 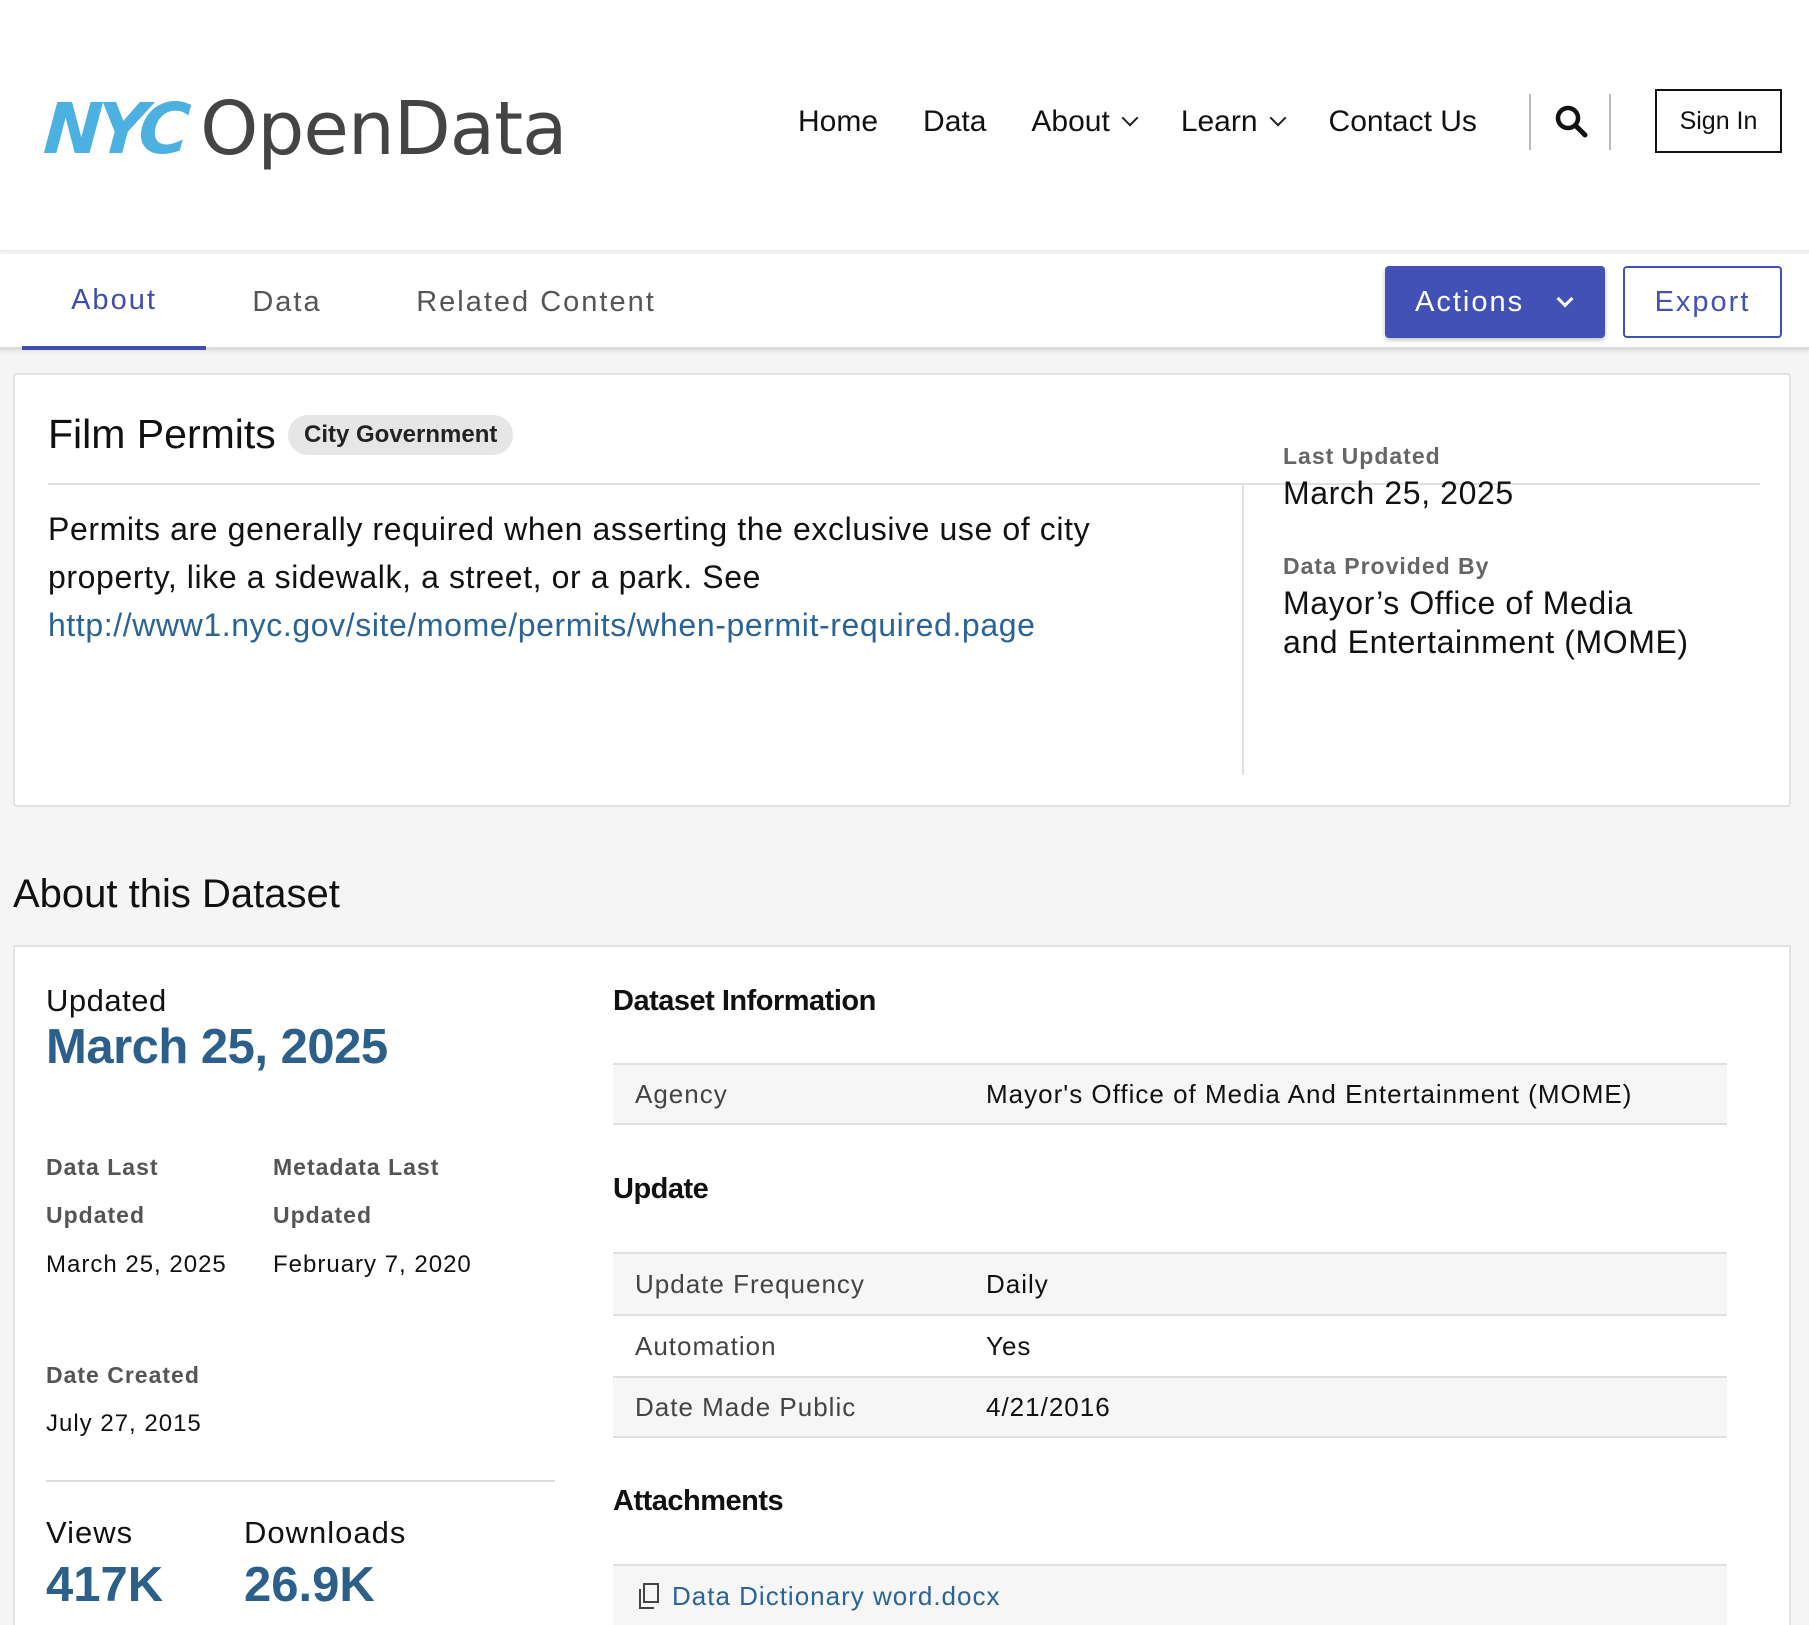 I want to click on row-key: Date Made Public, so click(x=746, y=1406).